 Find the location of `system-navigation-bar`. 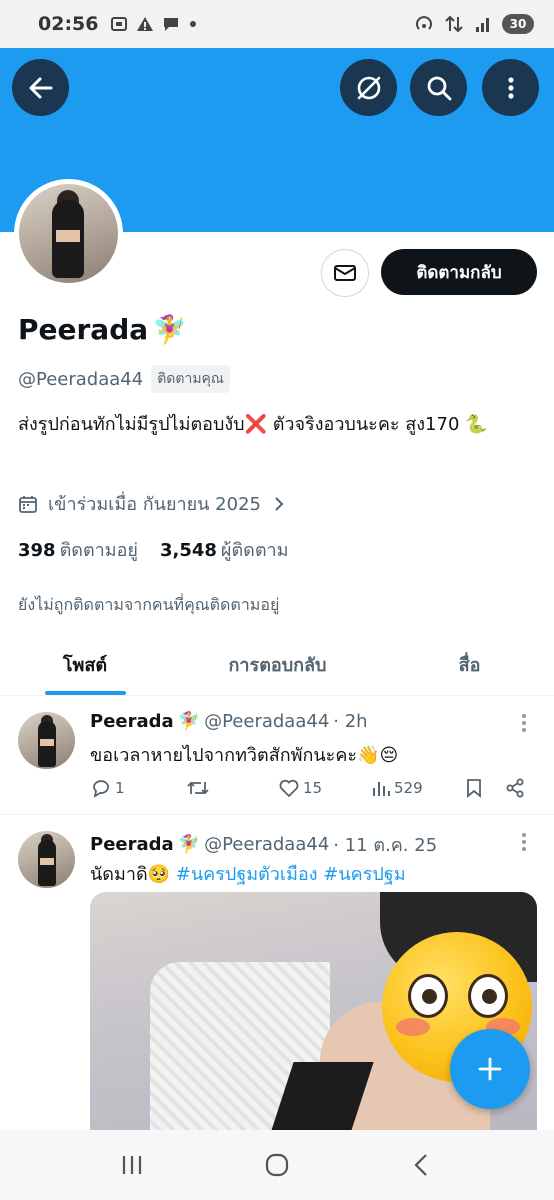

system-navigation-bar is located at coordinates (277, 1165).